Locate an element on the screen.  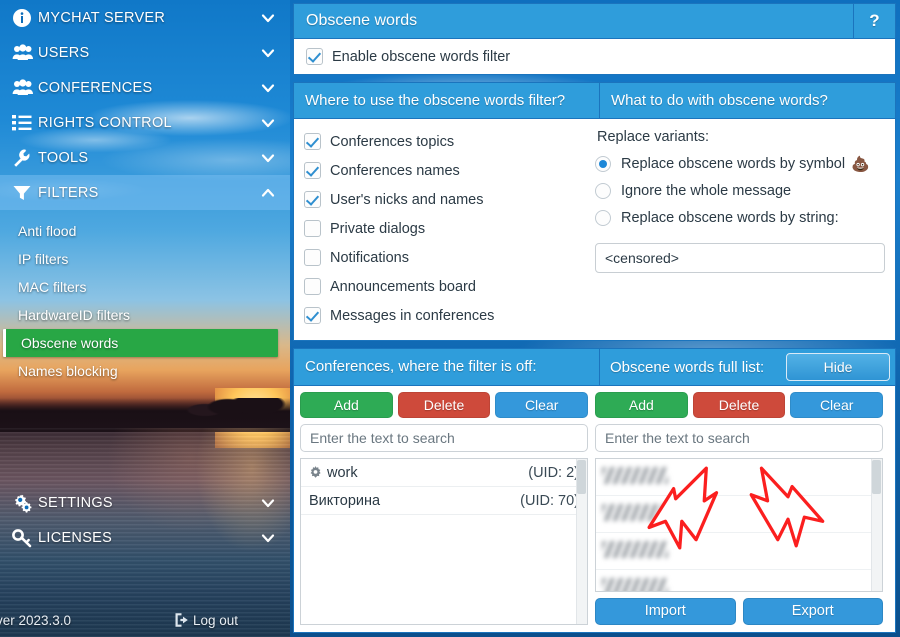
option-label: Private dialogs is located at coordinates (378, 228).